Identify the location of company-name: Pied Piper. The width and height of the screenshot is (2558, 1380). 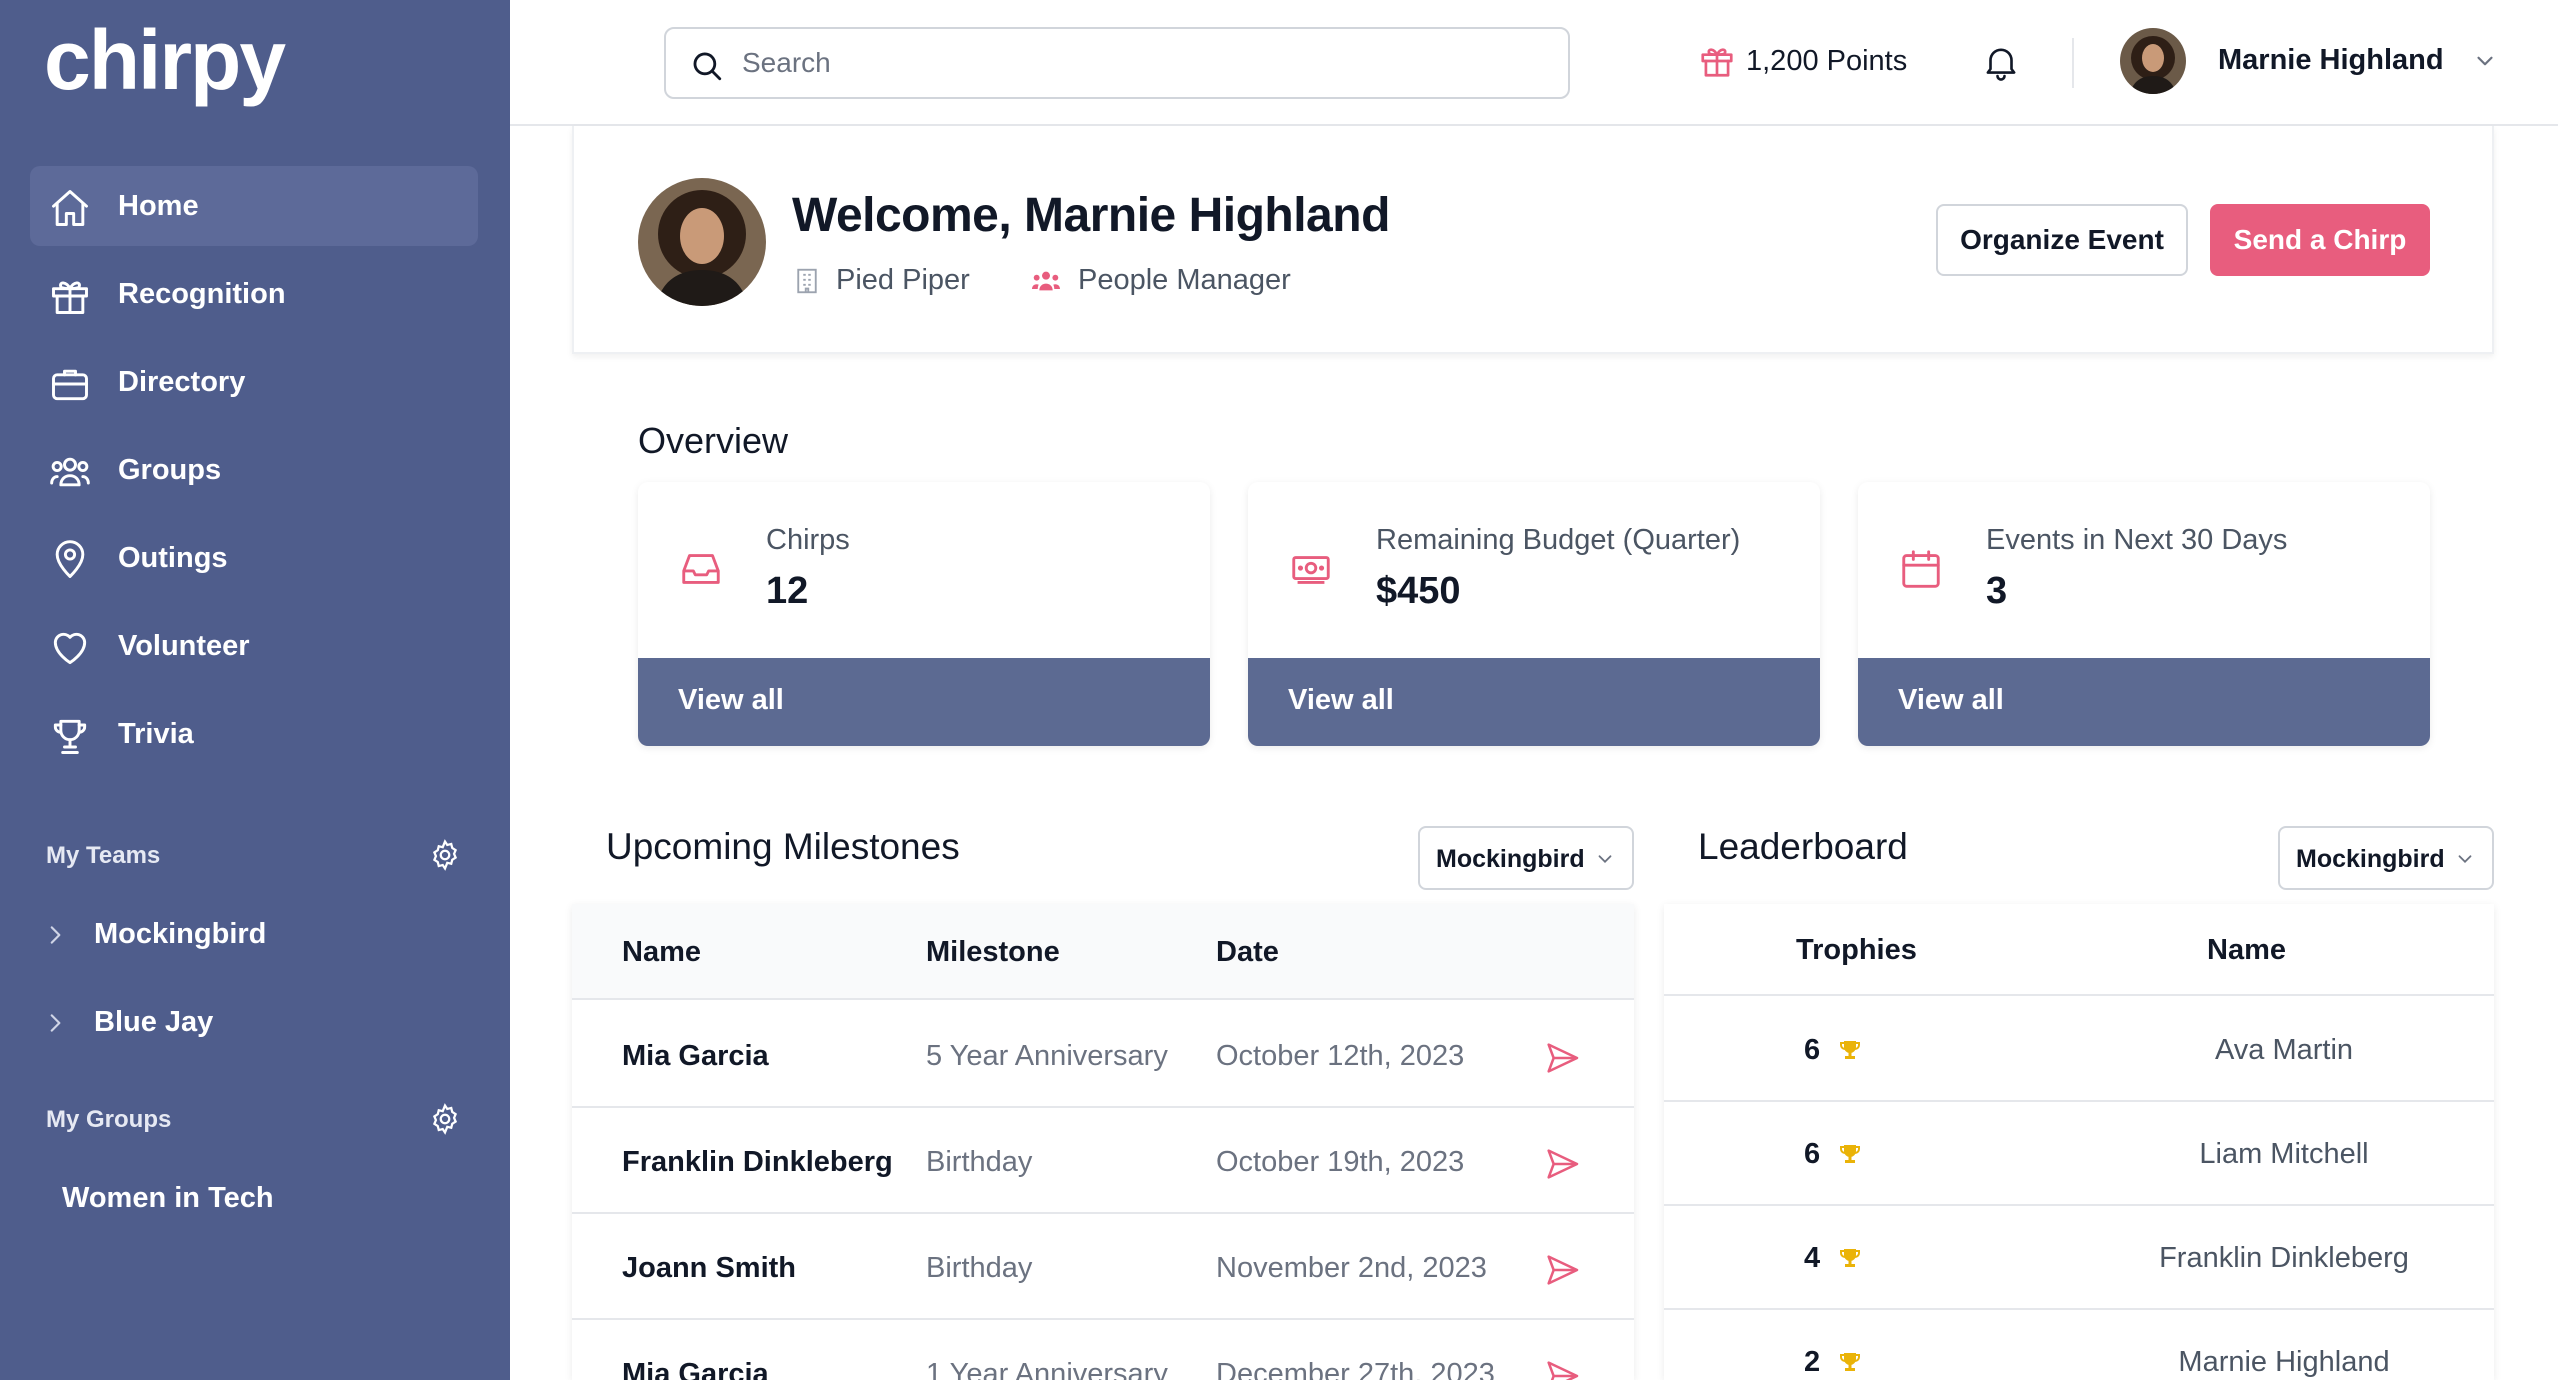
(903, 280).